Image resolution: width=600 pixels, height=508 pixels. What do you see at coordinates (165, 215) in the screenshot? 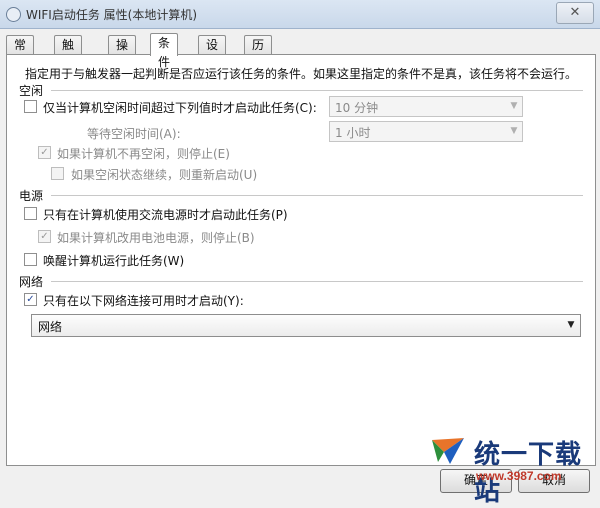
I see `ac-power-only-label: 只有在计算机使用交流电源时才启动此任务(P)` at bounding box center [165, 215].